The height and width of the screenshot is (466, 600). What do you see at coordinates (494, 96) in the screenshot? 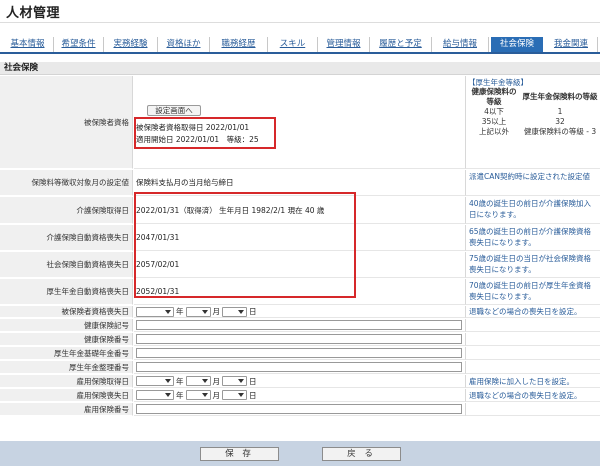
I see `grade-header-health: 健康保険料の等級` at bounding box center [494, 96].